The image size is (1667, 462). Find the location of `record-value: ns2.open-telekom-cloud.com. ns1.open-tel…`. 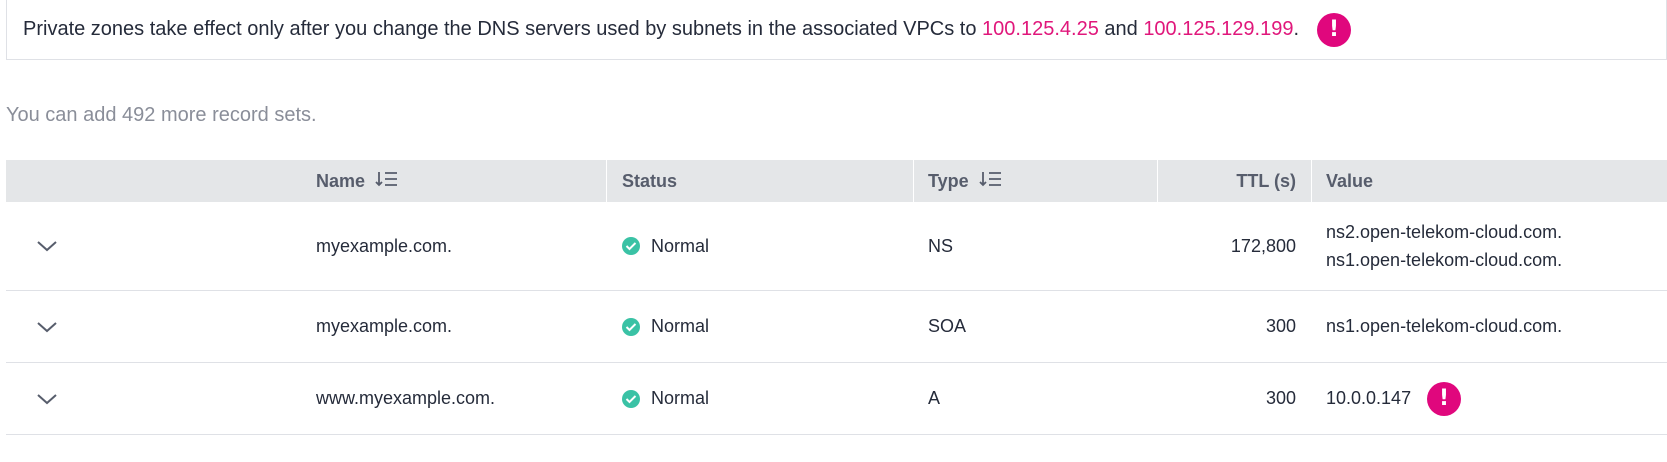

record-value: ns2.open-telekom-cloud.com. ns1.open-tel… is located at coordinates (1444, 246).